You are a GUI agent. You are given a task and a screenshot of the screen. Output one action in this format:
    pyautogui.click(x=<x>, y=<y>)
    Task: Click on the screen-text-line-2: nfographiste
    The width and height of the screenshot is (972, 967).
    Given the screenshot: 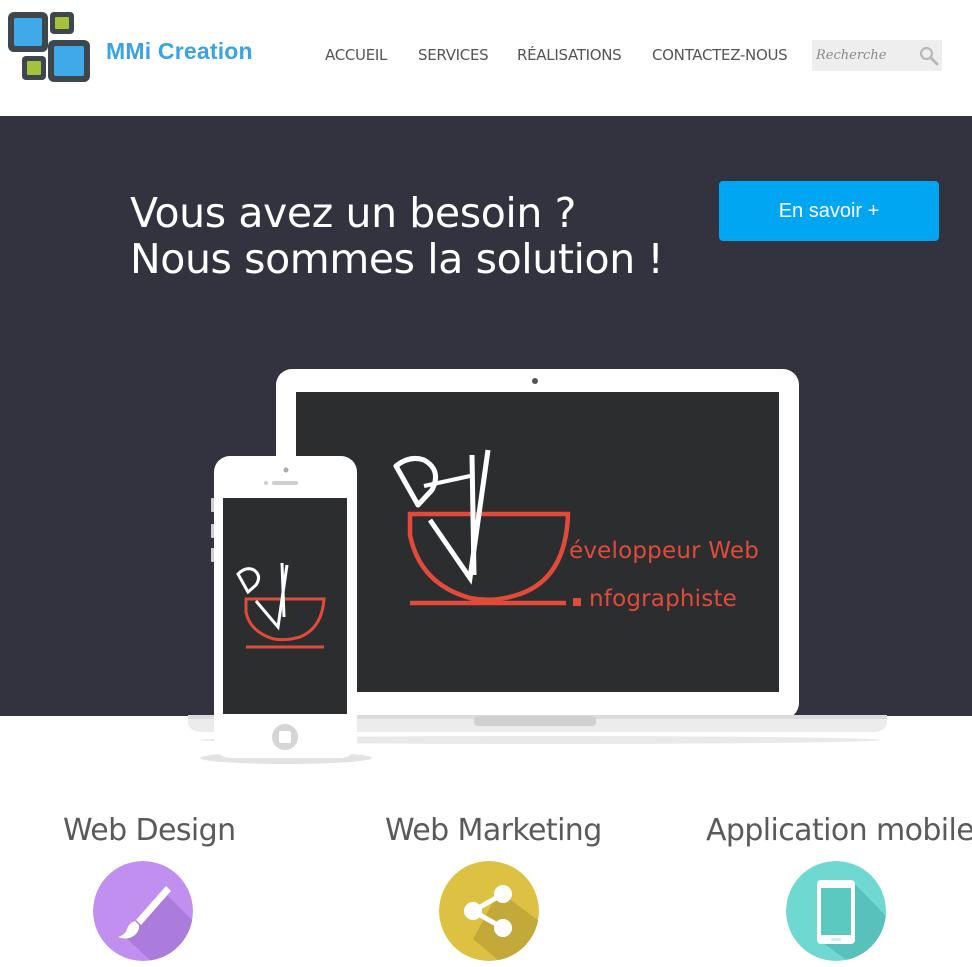 What is the action you would take?
    pyautogui.click(x=663, y=599)
    